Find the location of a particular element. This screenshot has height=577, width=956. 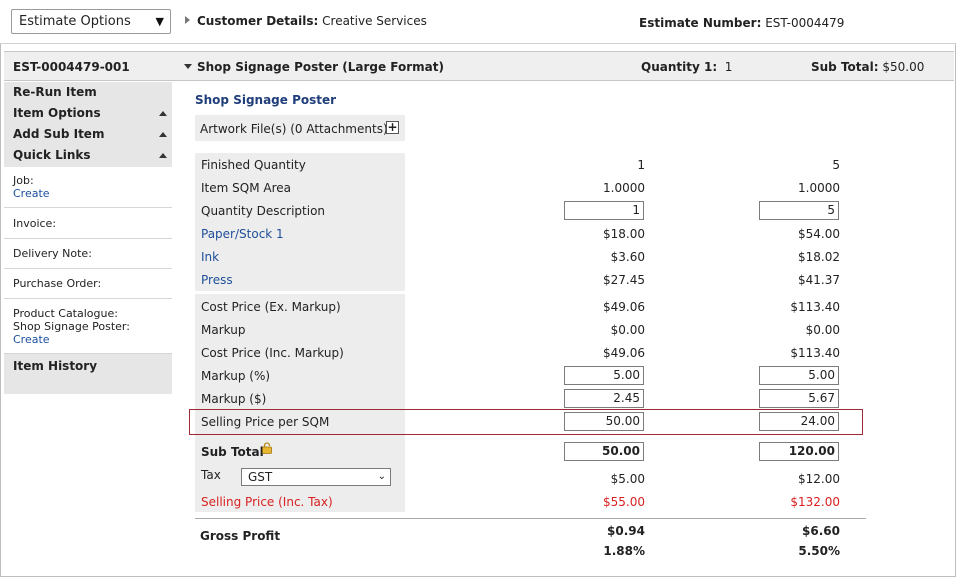

row-label: Cost Price (Ex. Markup) is located at coordinates (271, 307).